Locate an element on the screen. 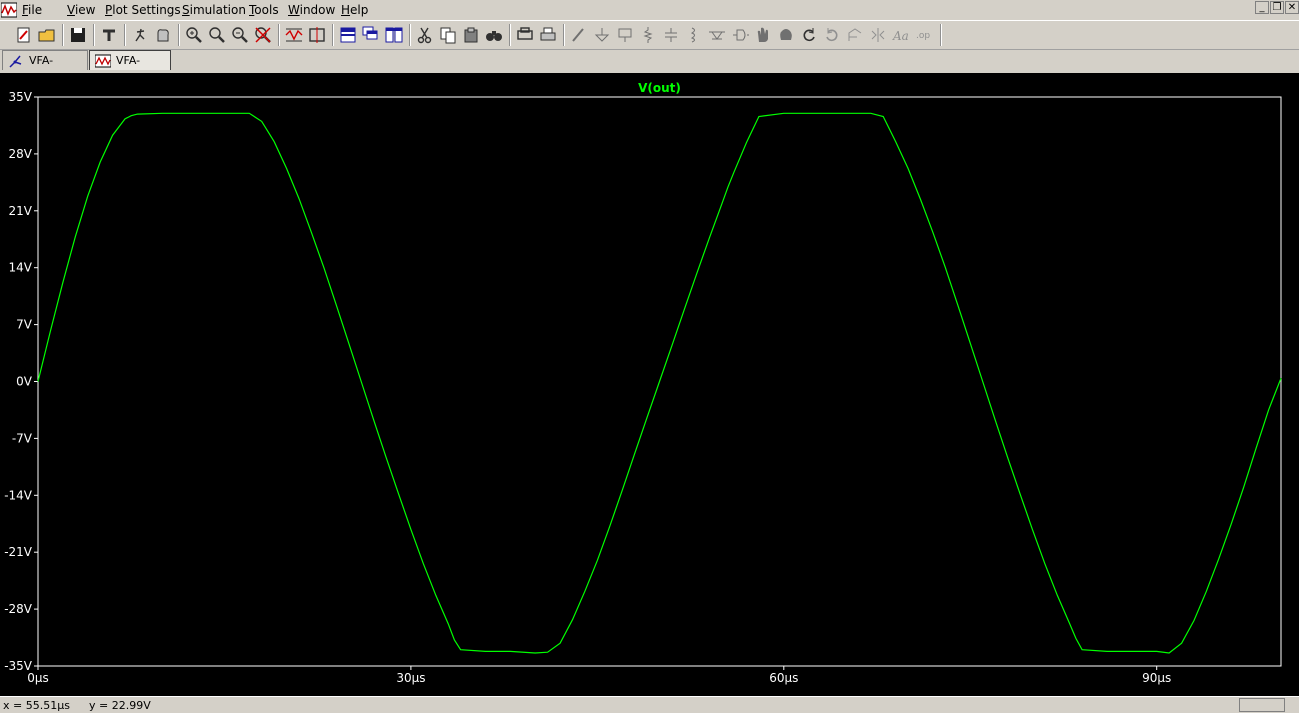 Image resolution: width=1299 pixels, height=713 pixels. resistor-icon is located at coordinates (648, 35).